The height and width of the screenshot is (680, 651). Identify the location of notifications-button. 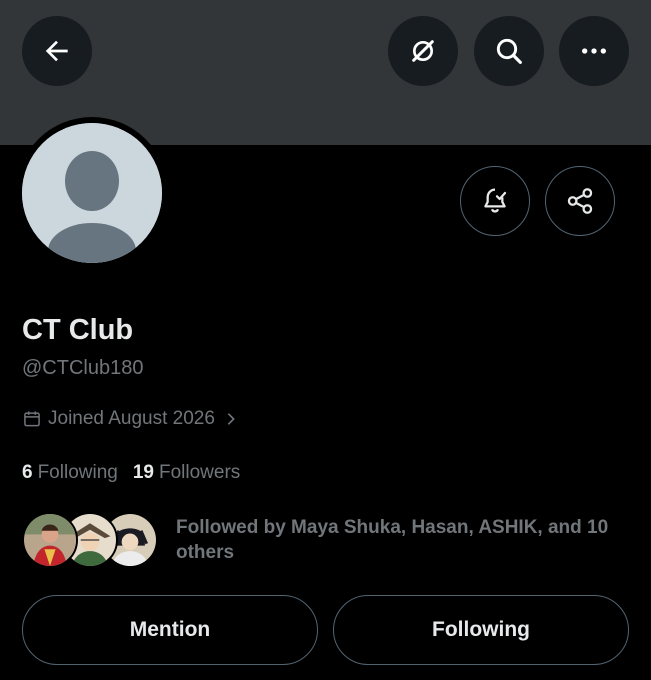
(495, 201).